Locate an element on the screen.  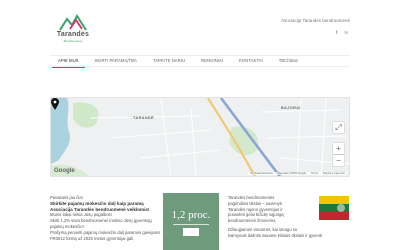
divider is located at coordinates (191, 224).